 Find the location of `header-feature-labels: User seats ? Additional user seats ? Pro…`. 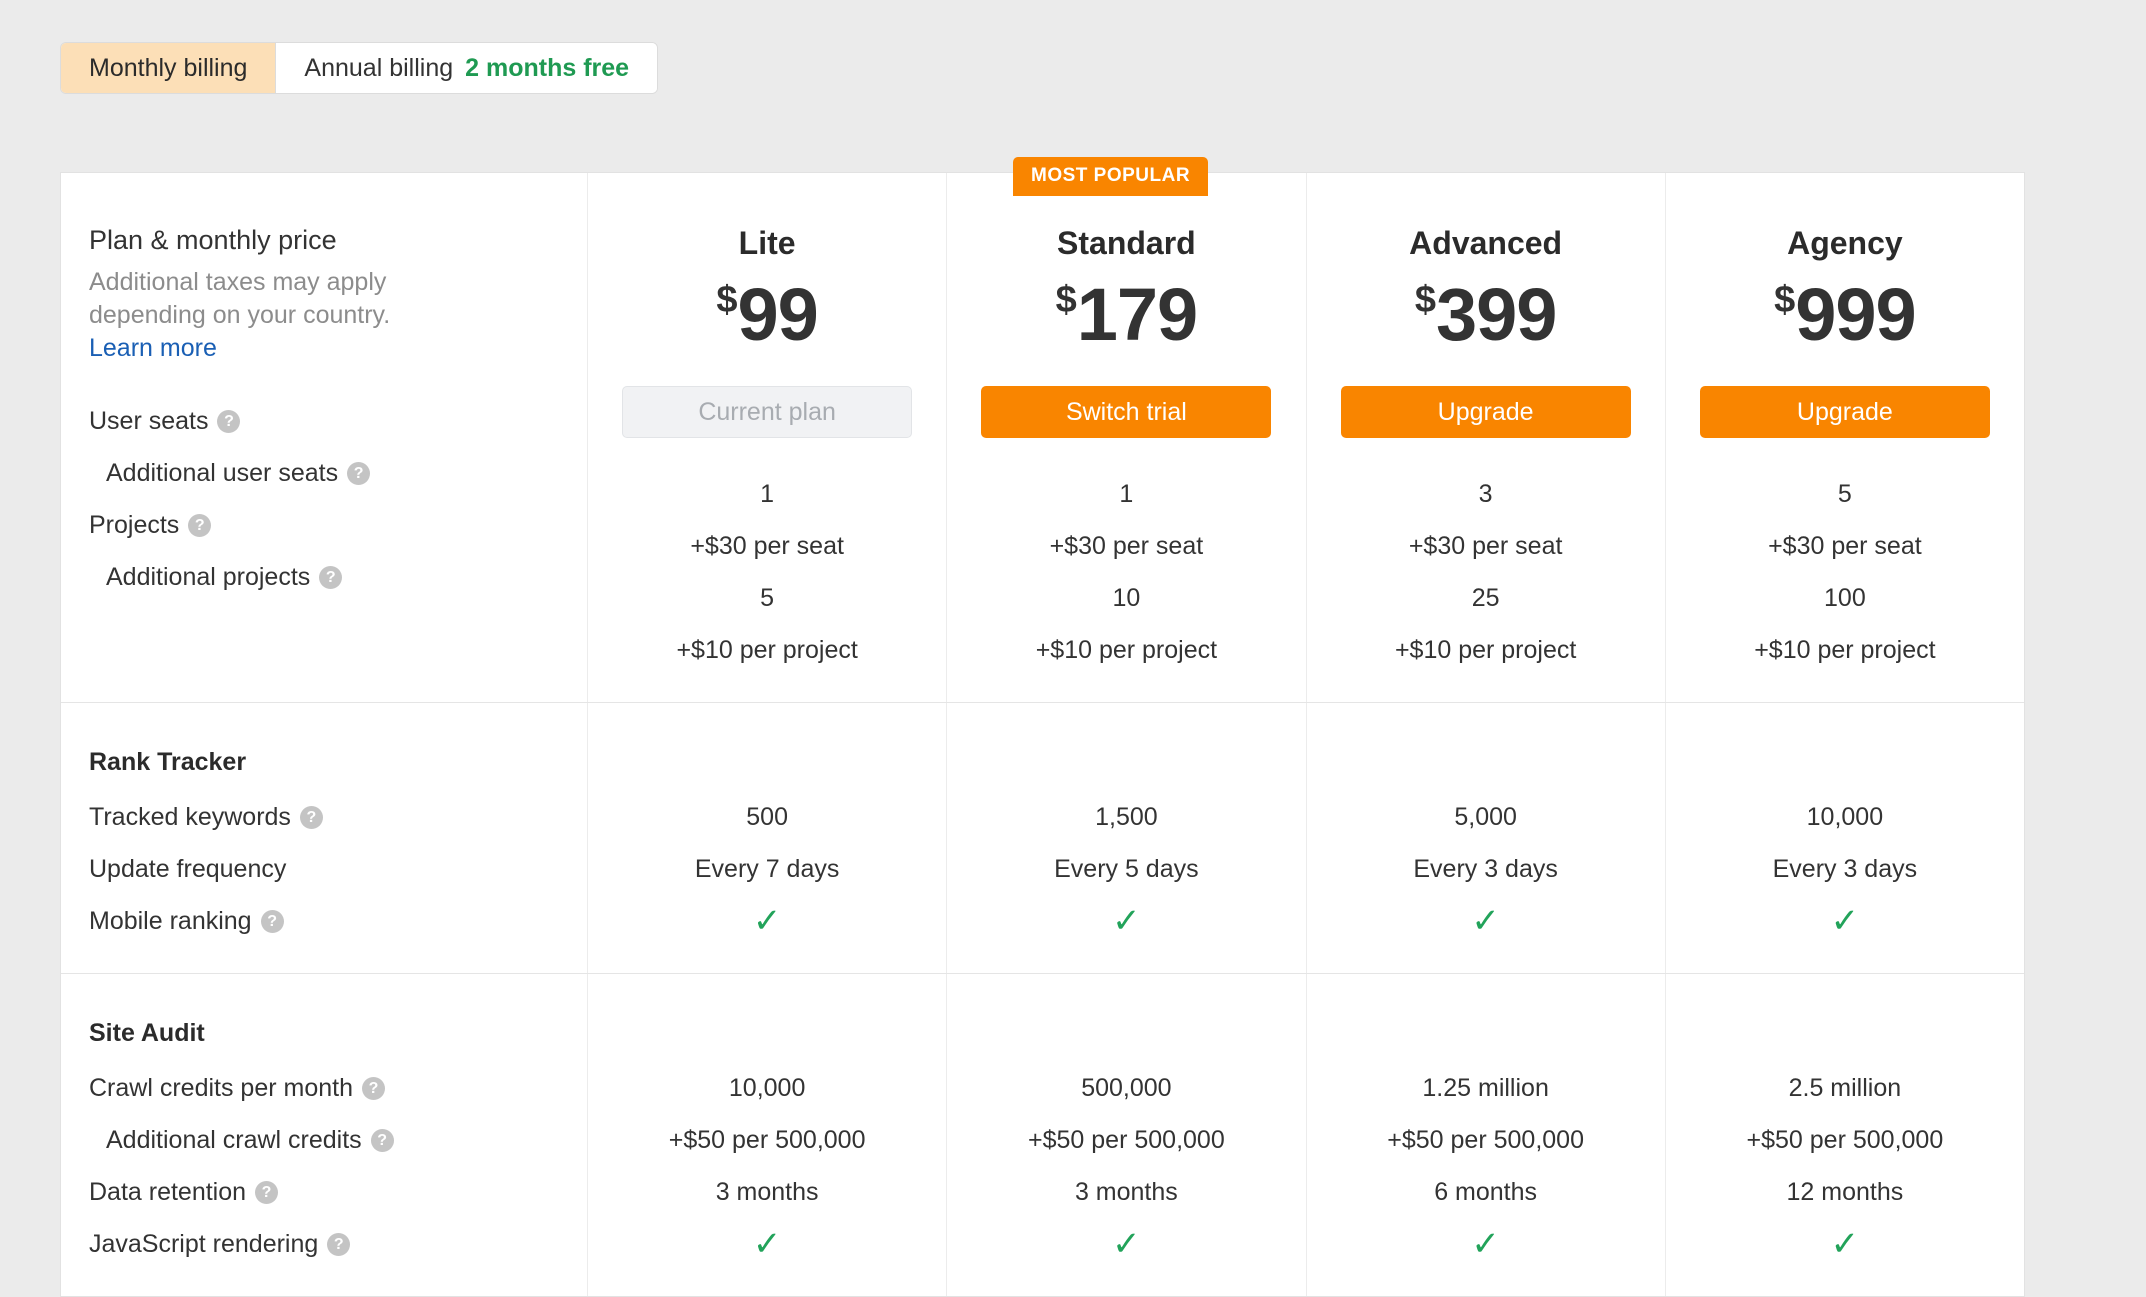

header-feature-labels: User seats ? Additional user seats ? Pro… is located at coordinates (338, 497).